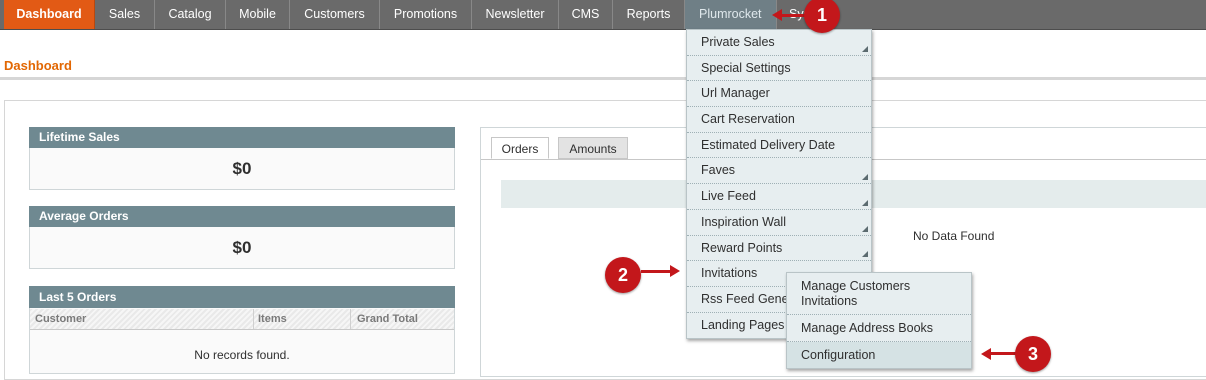 This screenshot has width=1206, height=380. Describe the element at coordinates (748, 119) in the screenshot. I see `menu-item-label: Cart Reservation` at that location.